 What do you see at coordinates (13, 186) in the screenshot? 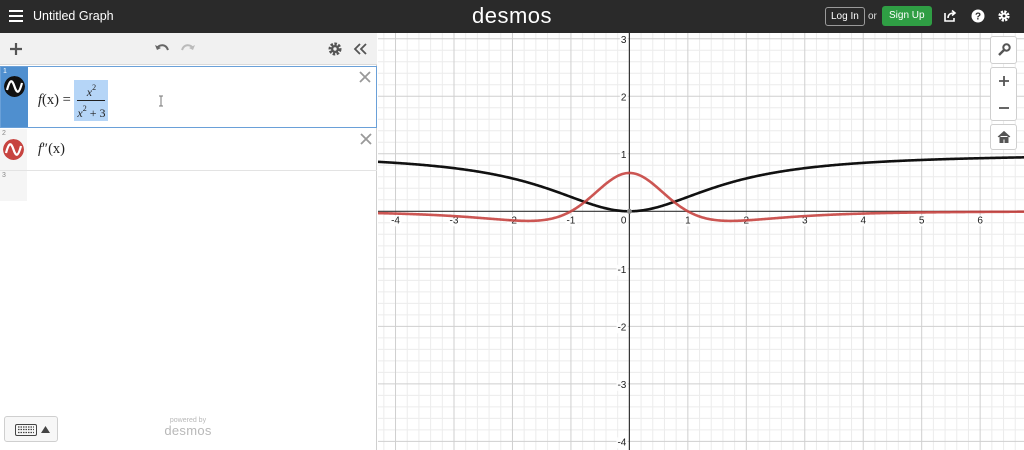
I see `expression-gutter: 3` at bounding box center [13, 186].